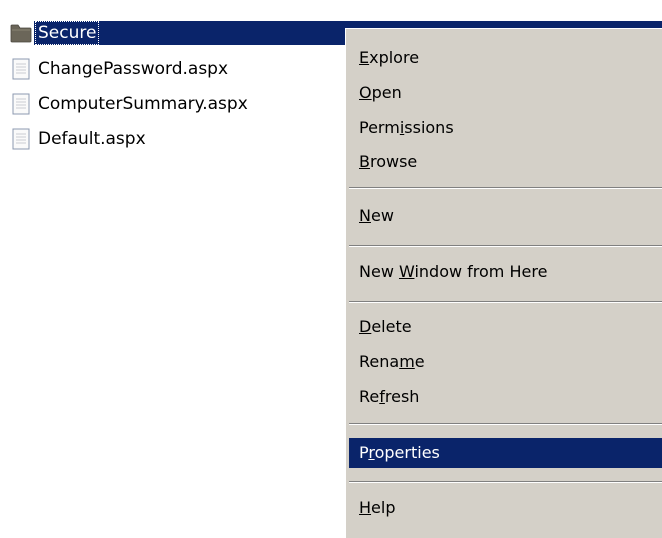 This screenshot has height=538, width=662. I want to click on menu-item-properties: Properties, so click(505, 453).